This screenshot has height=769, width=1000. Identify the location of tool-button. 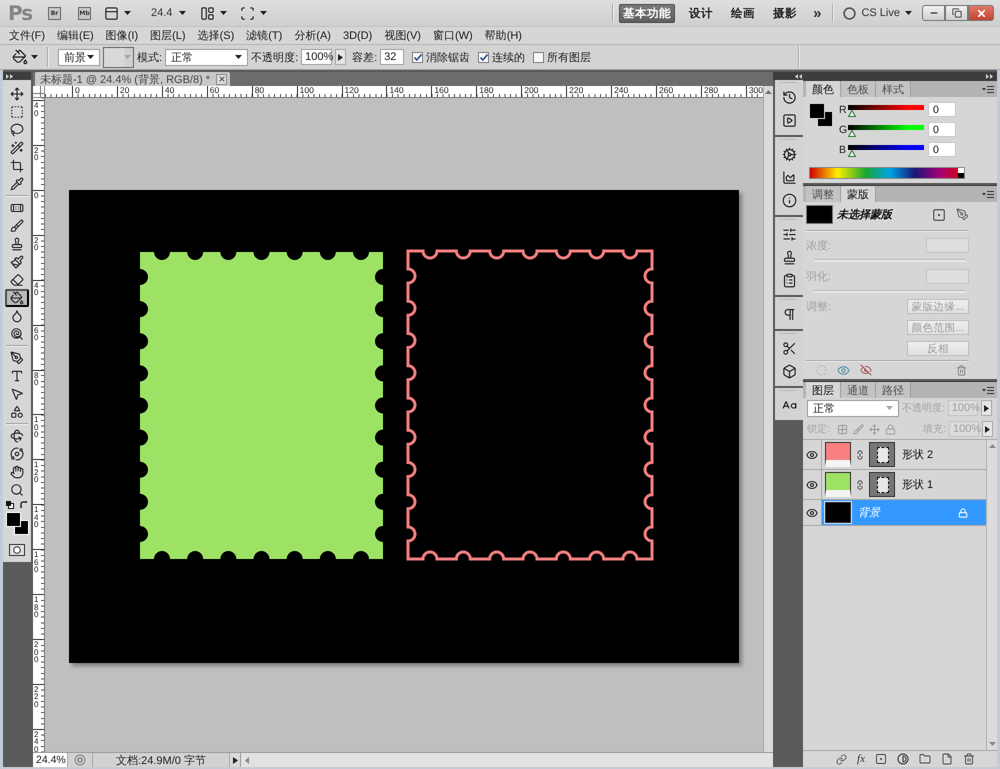
(17, 298).